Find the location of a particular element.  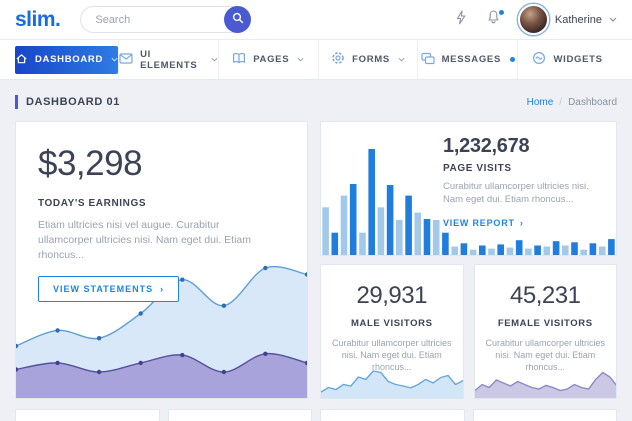

chat-icon is located at coordinates (427, 60).